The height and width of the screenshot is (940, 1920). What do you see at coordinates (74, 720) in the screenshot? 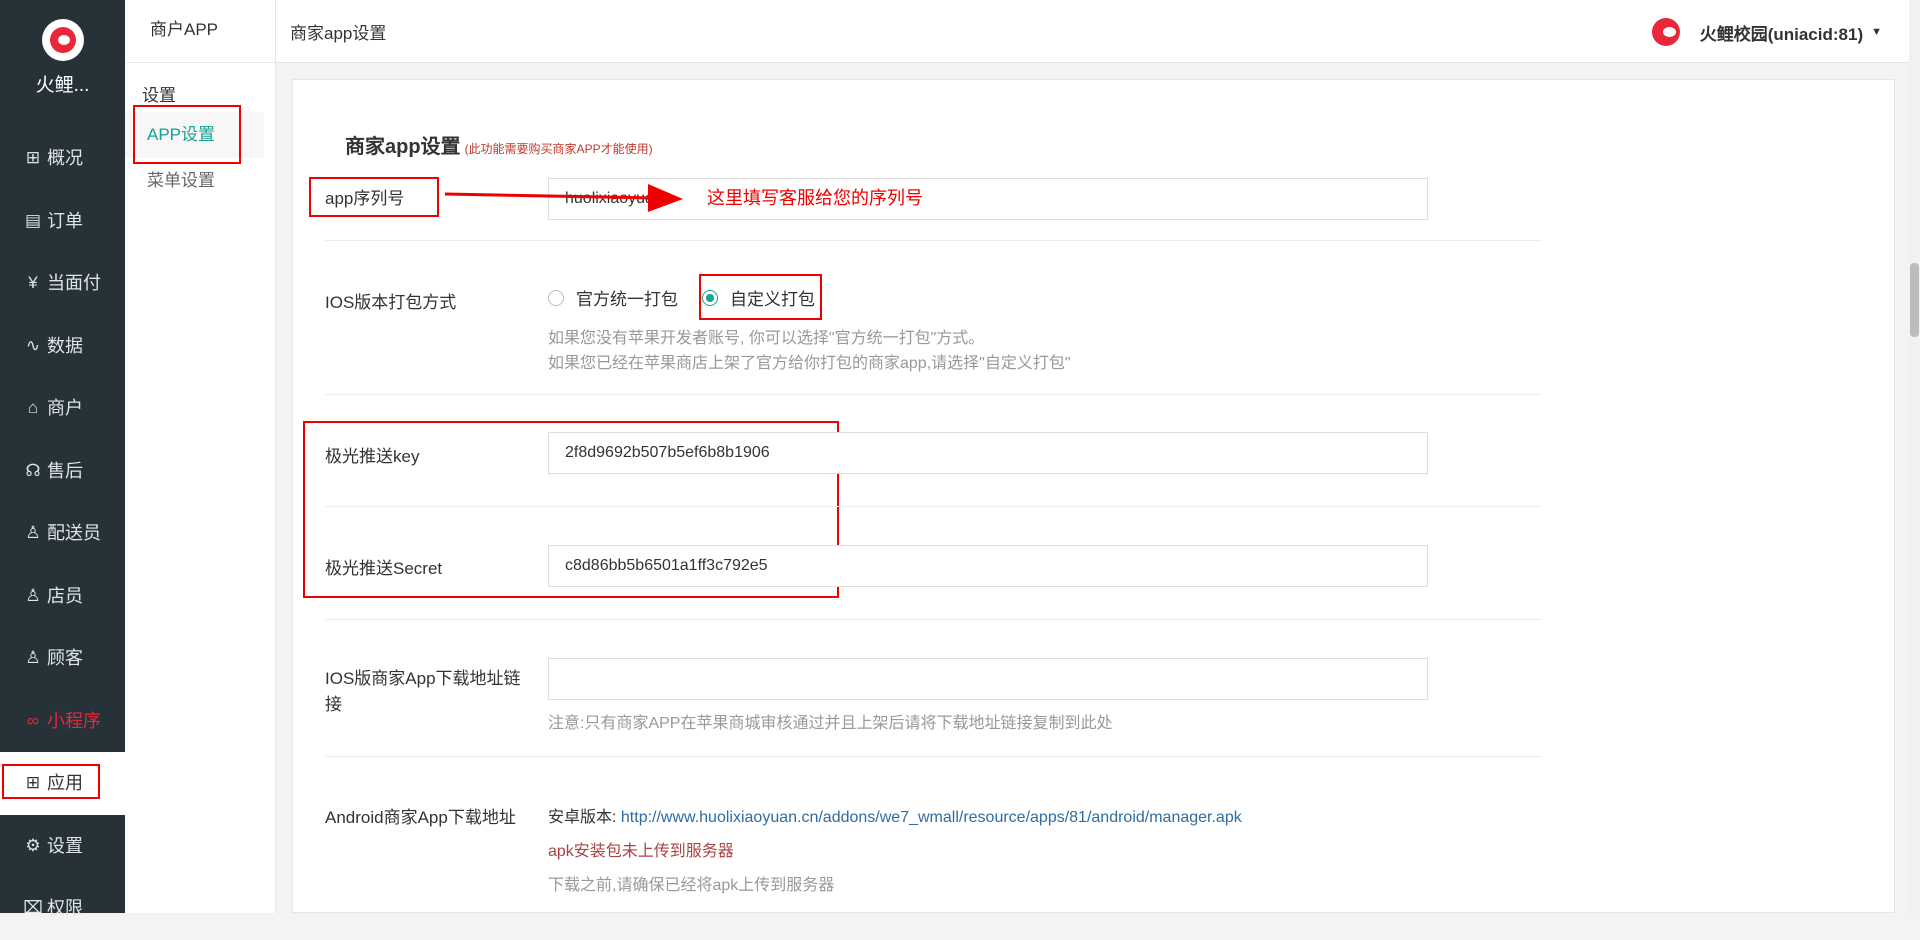
I see `sidebar-item-label: 小程序` at bounding box center [74, 720].